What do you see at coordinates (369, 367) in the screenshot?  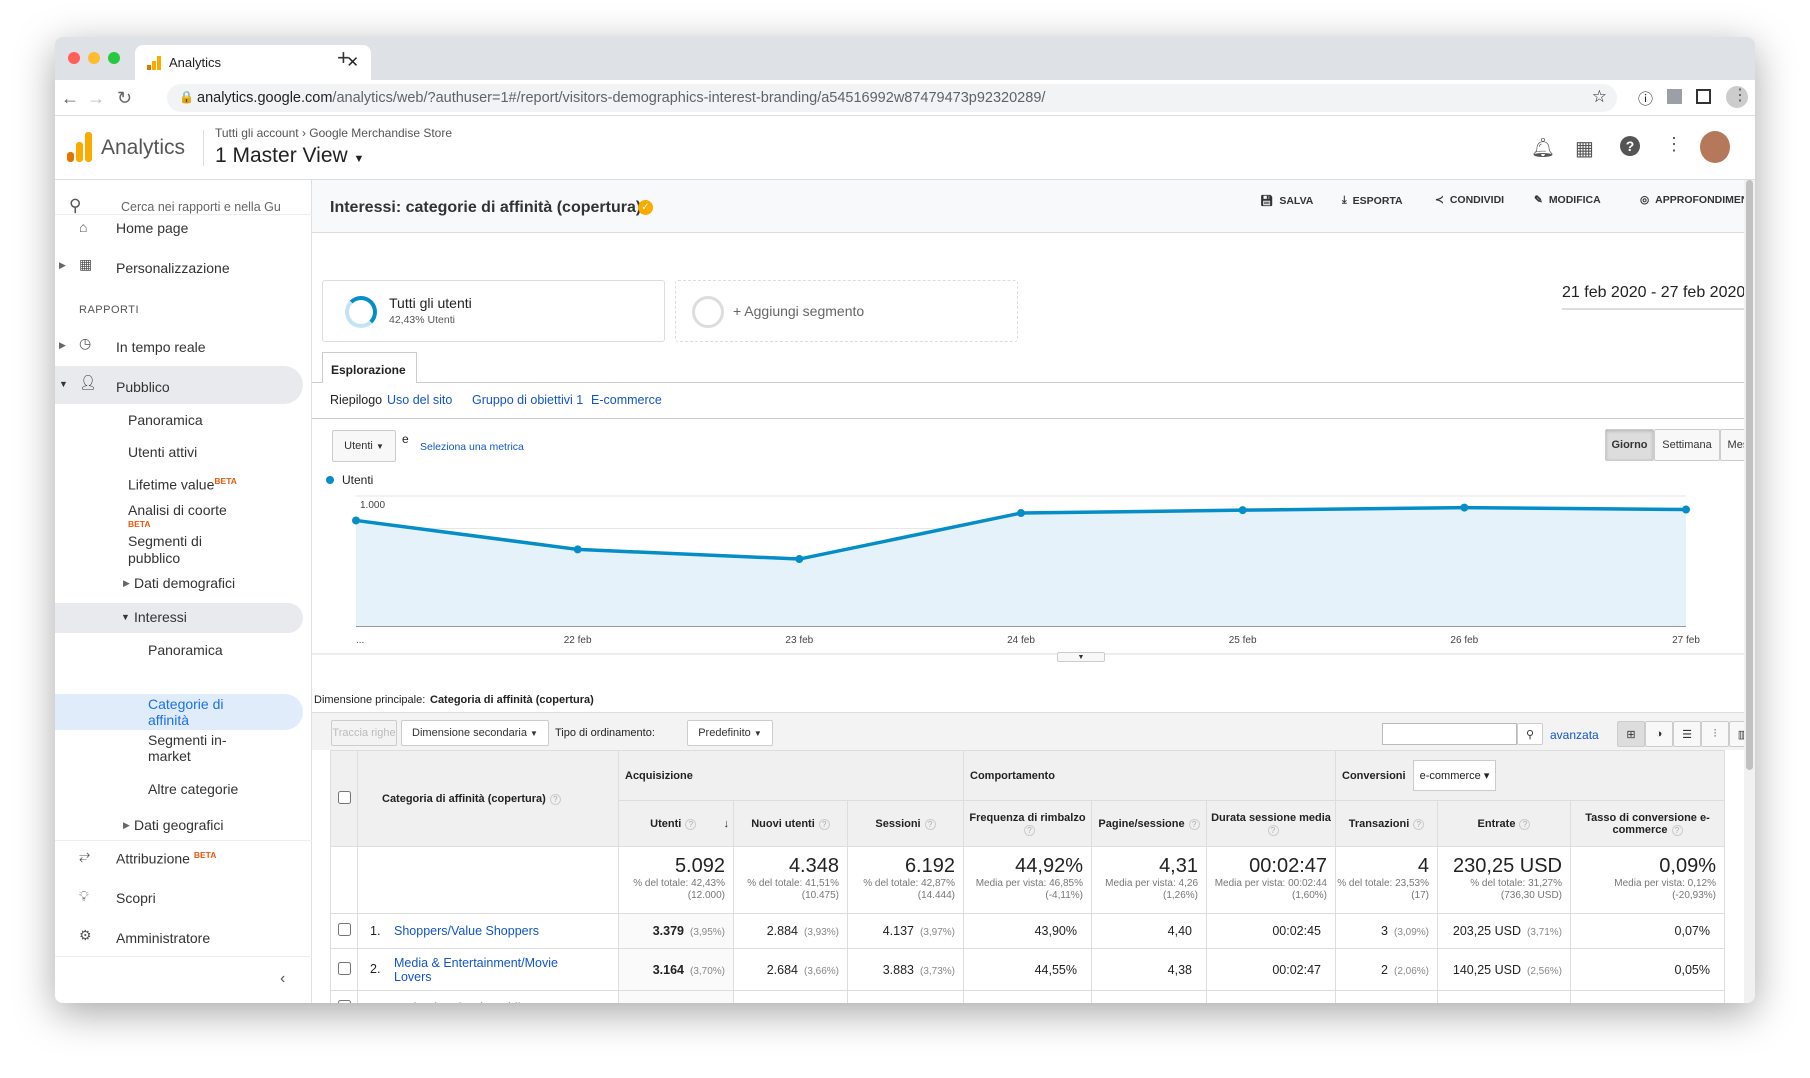 I see `tab-explorer: Esplorazione` at bounding box center [369, 367].